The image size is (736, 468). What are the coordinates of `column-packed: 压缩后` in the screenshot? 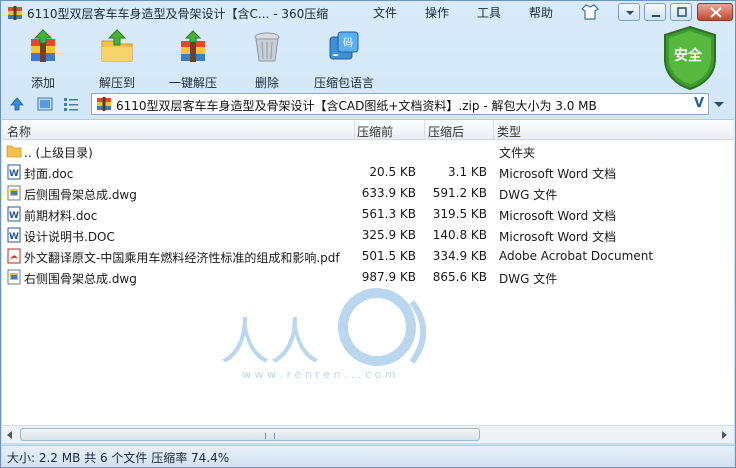 It's located at (446, 131).